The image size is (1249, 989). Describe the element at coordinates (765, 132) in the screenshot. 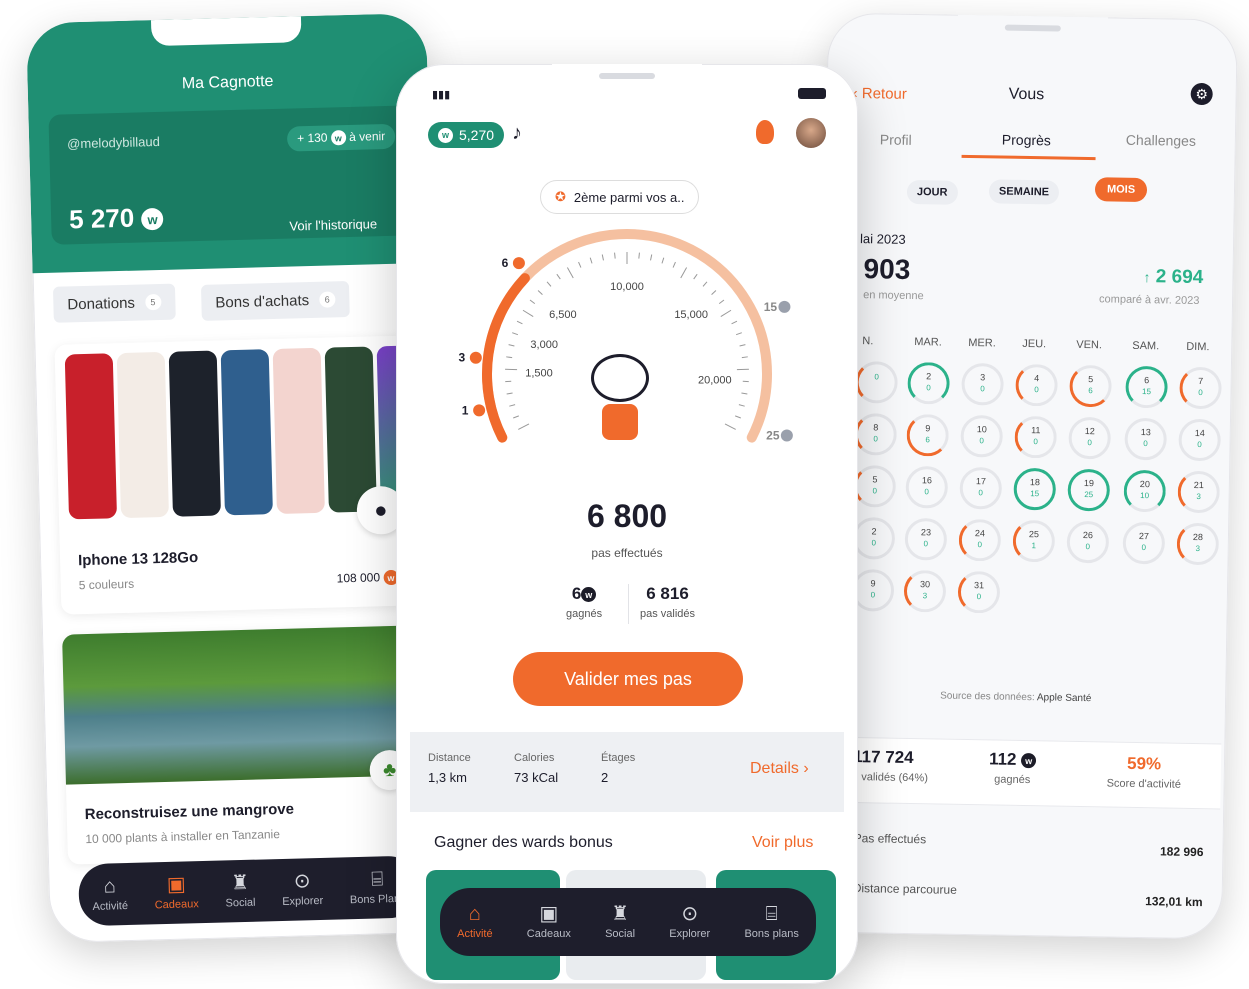

I see `flame-icon` at that location.